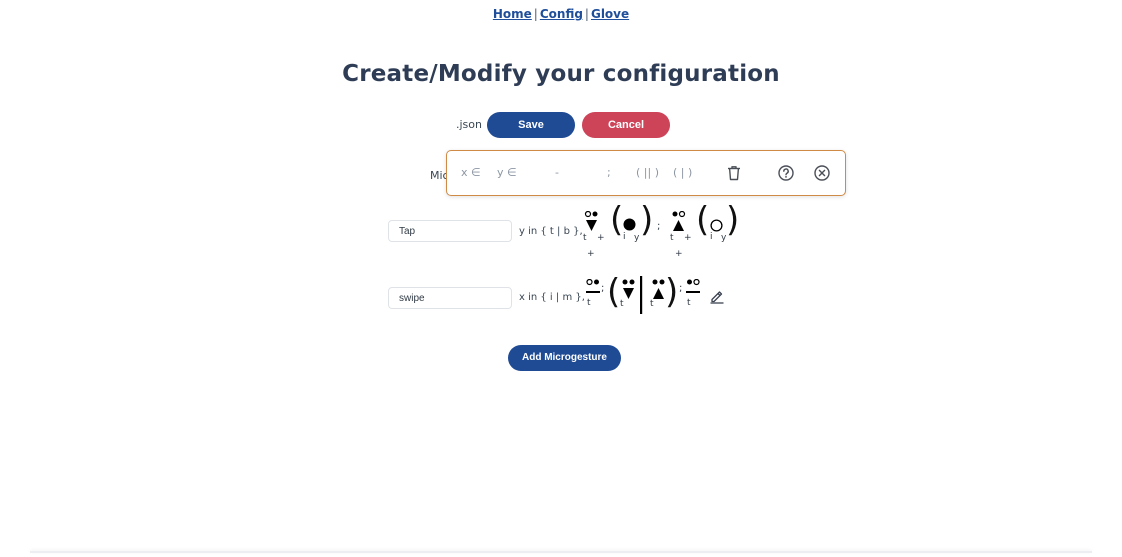  I want to click on microgesture-domain: y in { t | b },, so click(551, 231).